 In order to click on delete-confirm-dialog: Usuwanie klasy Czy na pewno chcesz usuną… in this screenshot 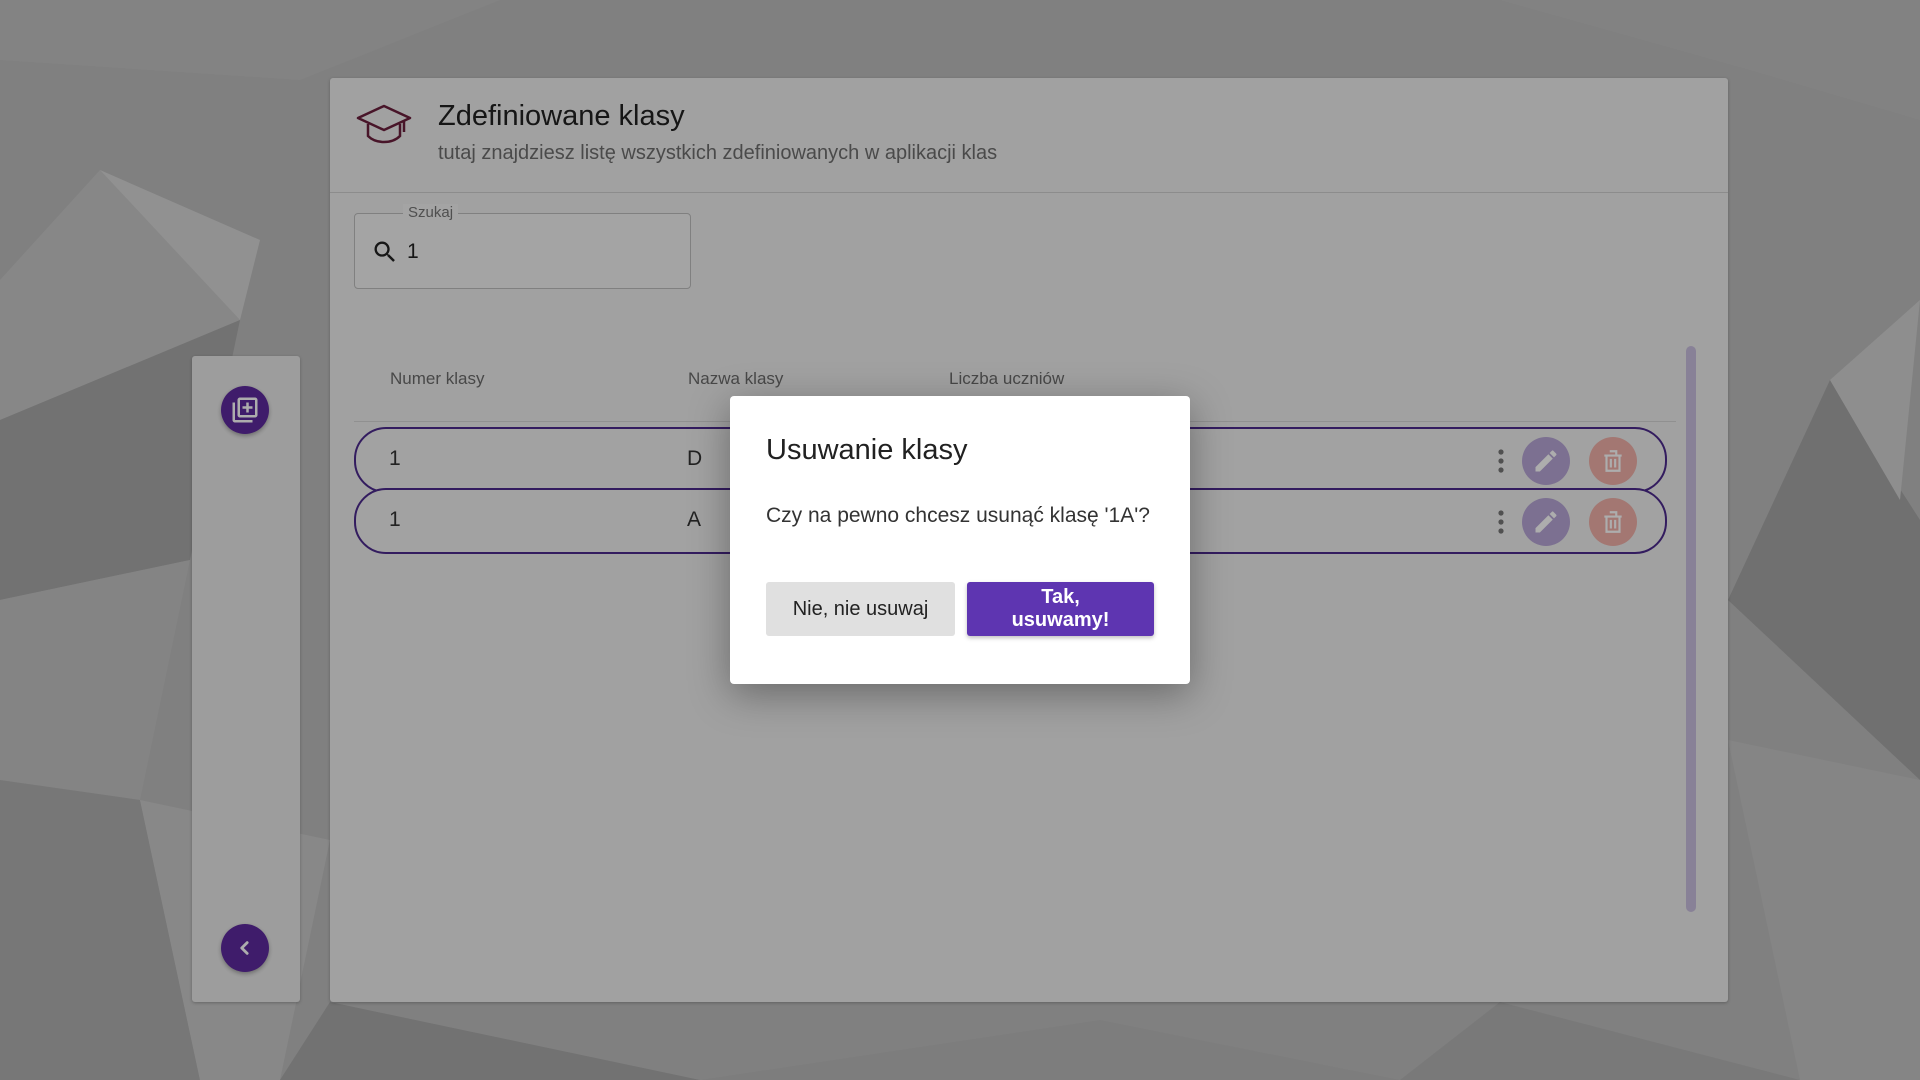, I will do `click(960, 540)`.